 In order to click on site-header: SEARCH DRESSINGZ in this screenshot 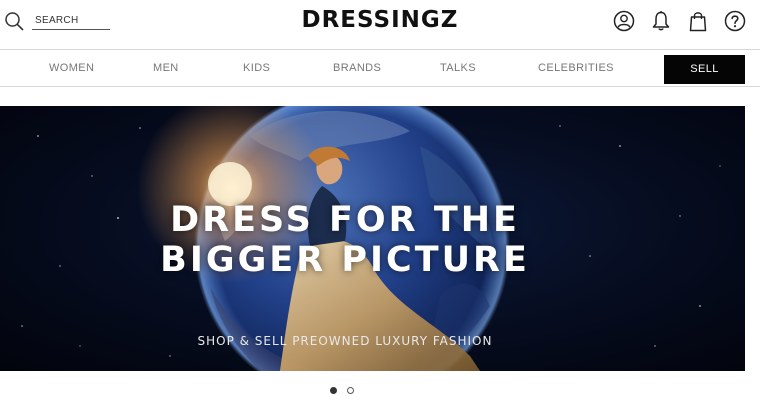, I will do `click(380, 23)`.